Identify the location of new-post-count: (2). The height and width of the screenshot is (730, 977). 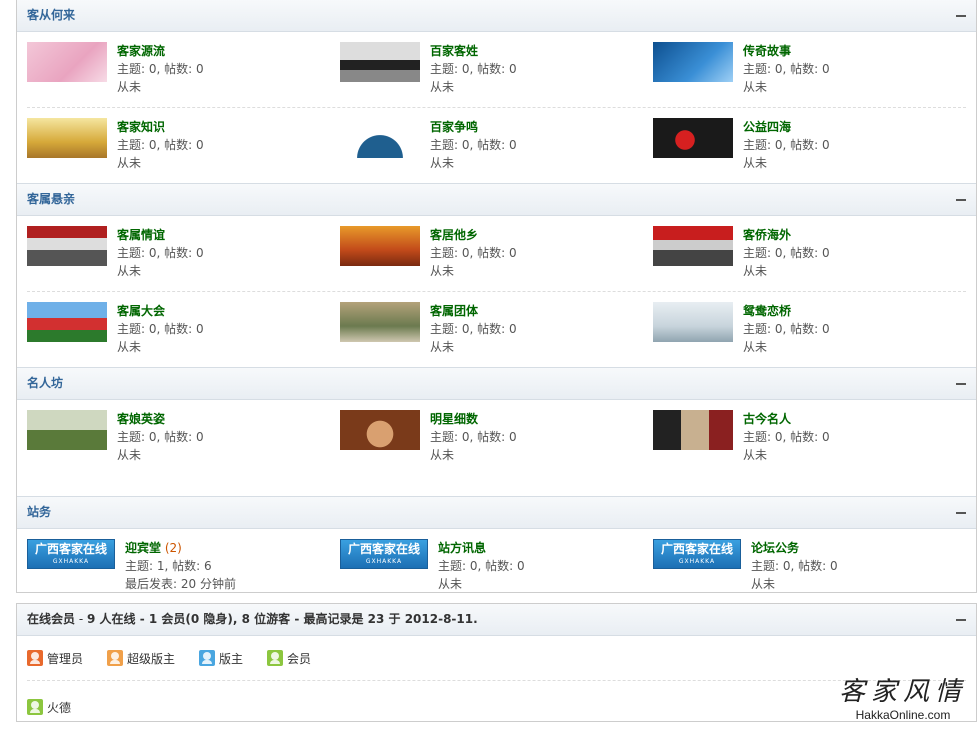
(173, 548).